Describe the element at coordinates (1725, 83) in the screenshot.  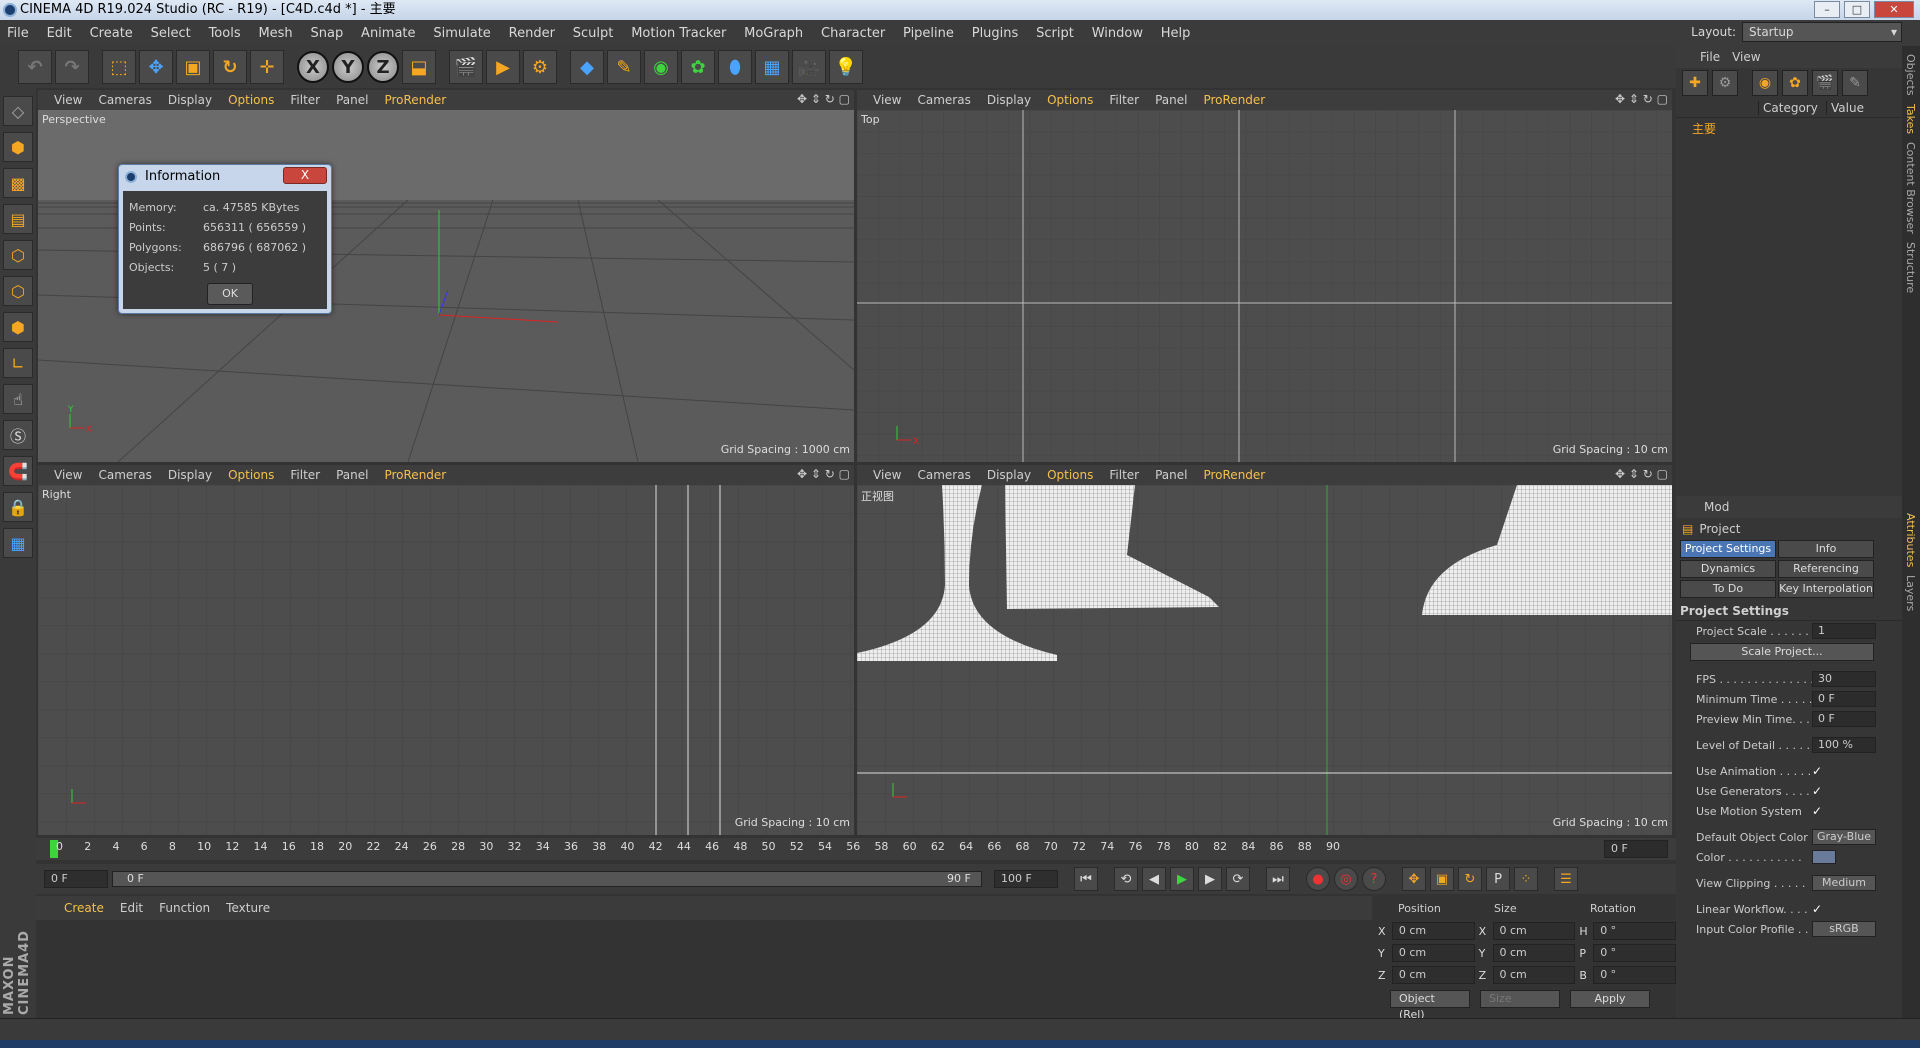
I see `auto-take-icon: ⚙` at that location.